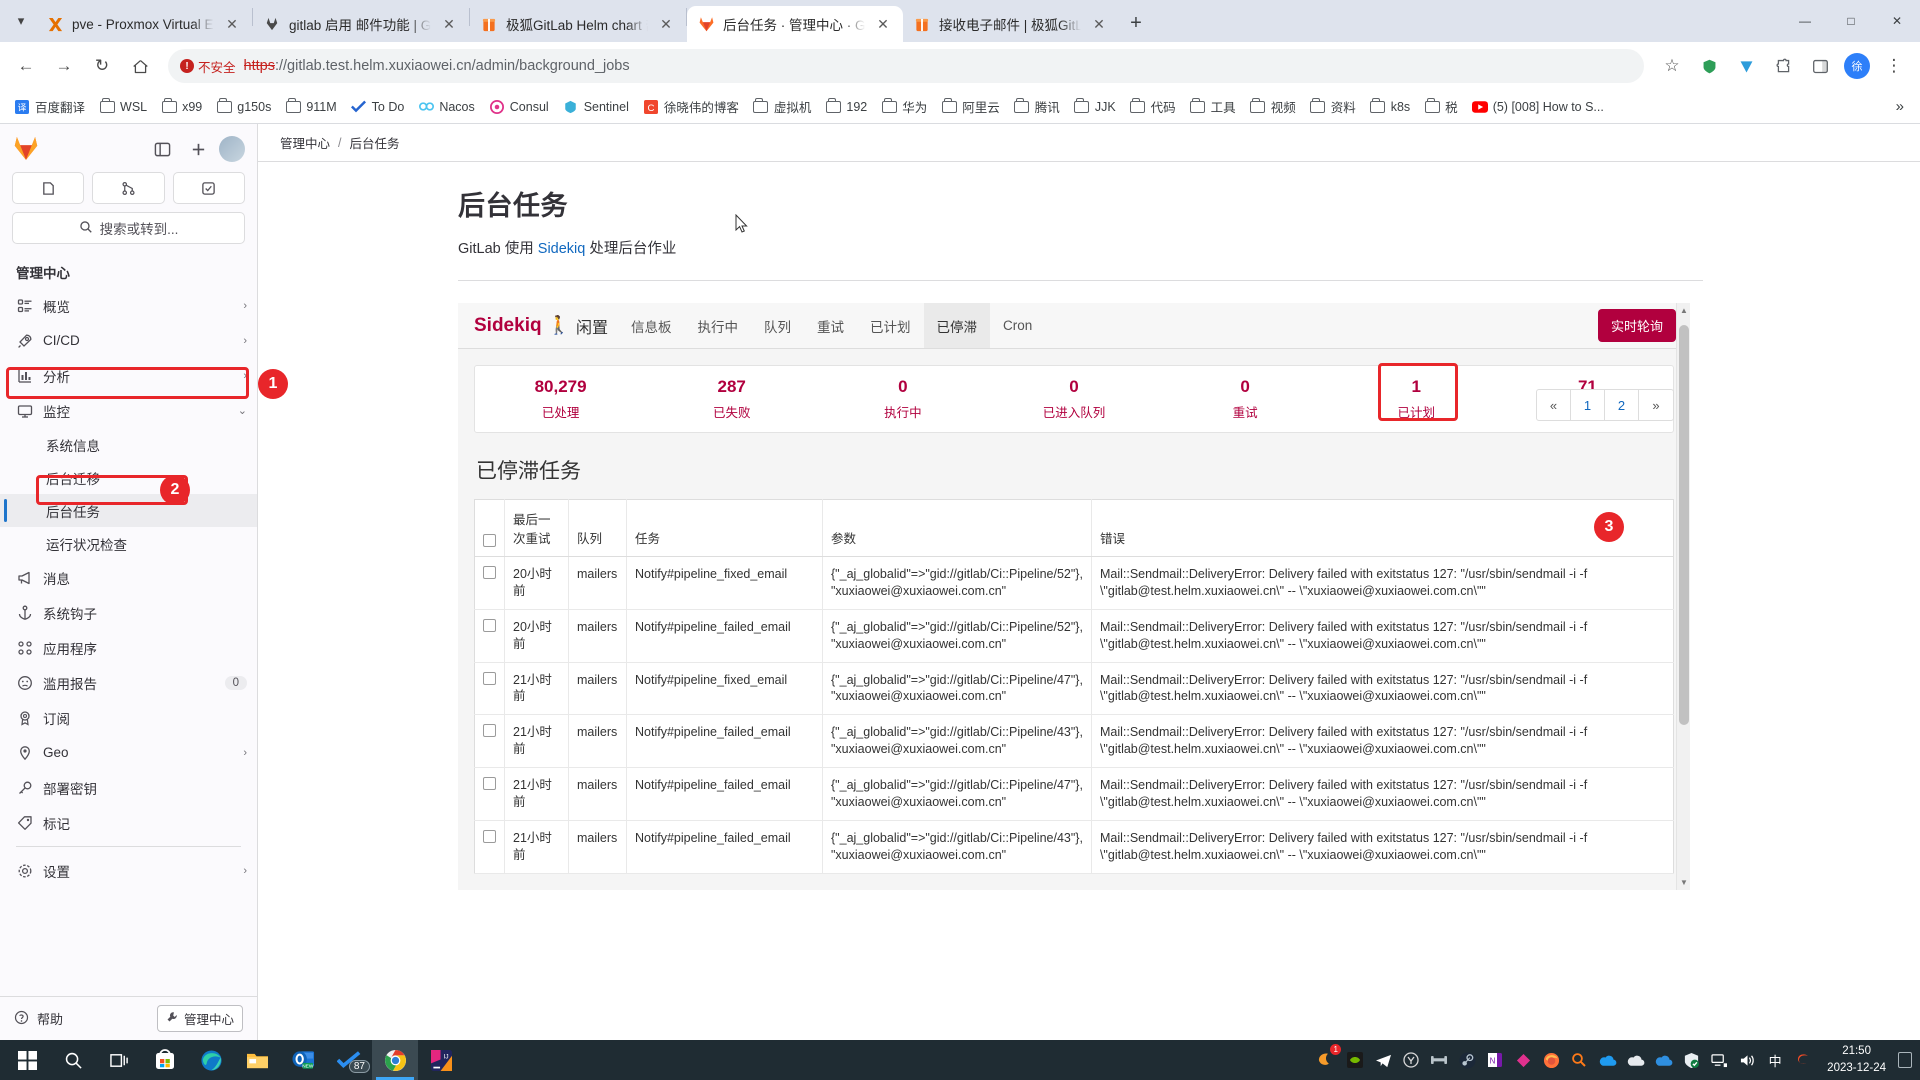  Describe the element at coordinates (27, 1060) in the screenshot. I see `start-button` at that location.